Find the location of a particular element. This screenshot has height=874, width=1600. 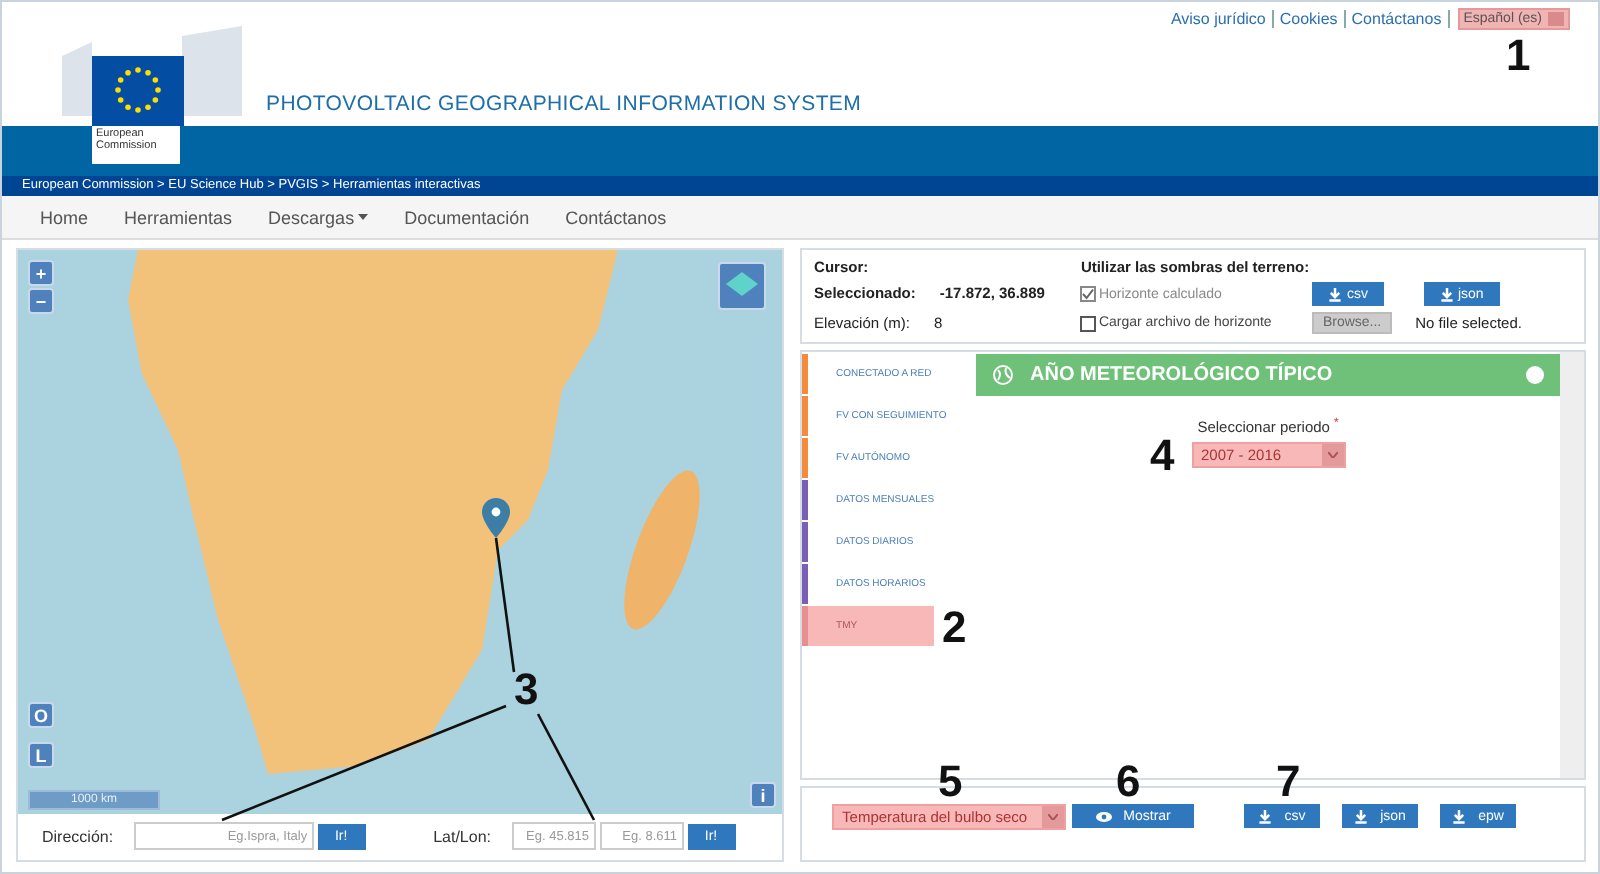

nav-link: Herramientas is located at coordinates (178, 217).